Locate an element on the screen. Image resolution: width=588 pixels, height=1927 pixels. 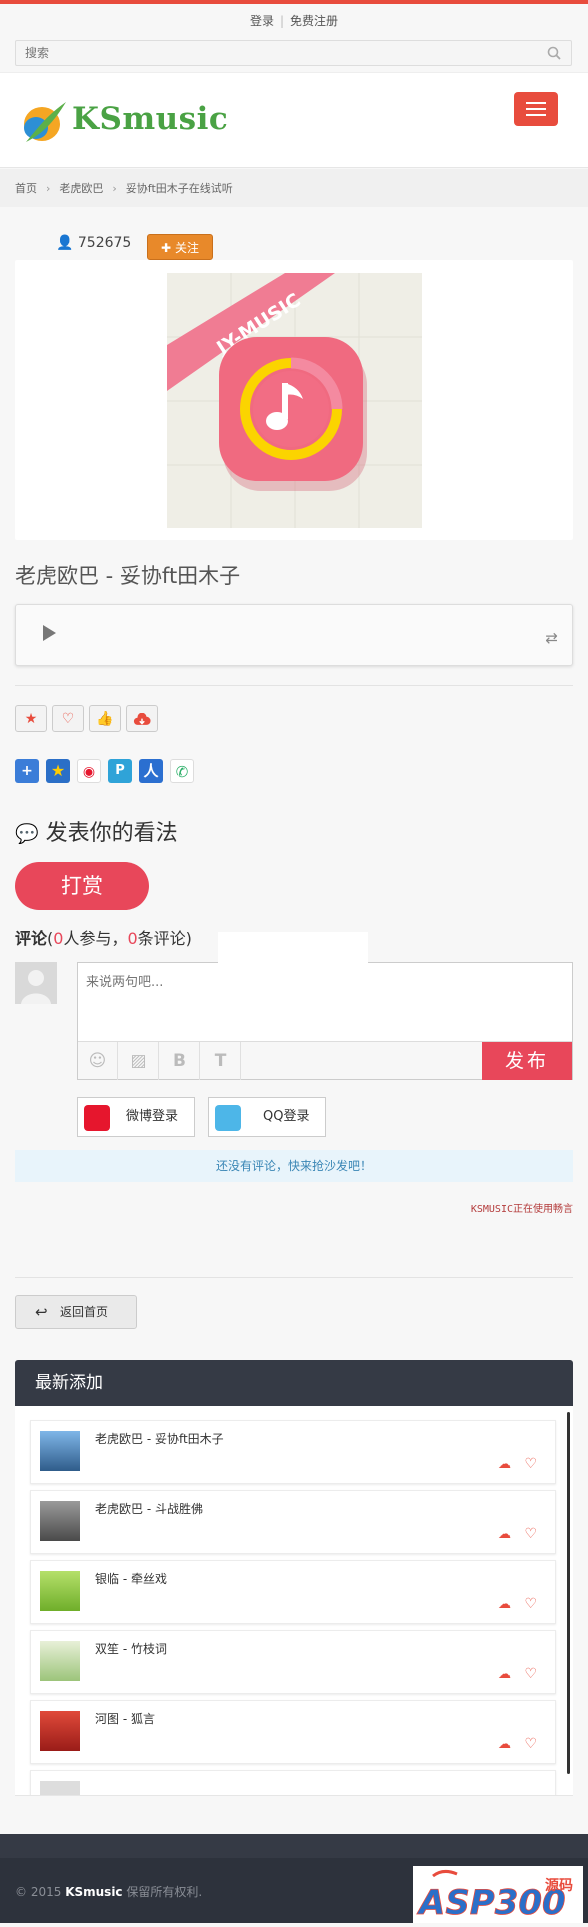
list-item: 老虎欧巴 - 妥协ft田木子 ☁ ♡ is located at coordinates (293, 1452).